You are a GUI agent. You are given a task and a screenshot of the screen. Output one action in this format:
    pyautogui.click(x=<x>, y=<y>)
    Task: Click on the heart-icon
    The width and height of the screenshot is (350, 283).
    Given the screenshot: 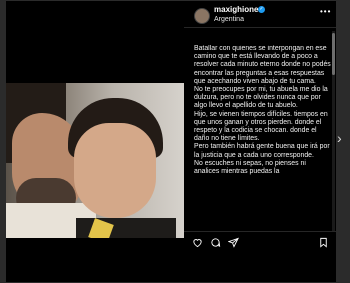 What is the action you would take?
    pyautogui.click(x=197, y=242)
    